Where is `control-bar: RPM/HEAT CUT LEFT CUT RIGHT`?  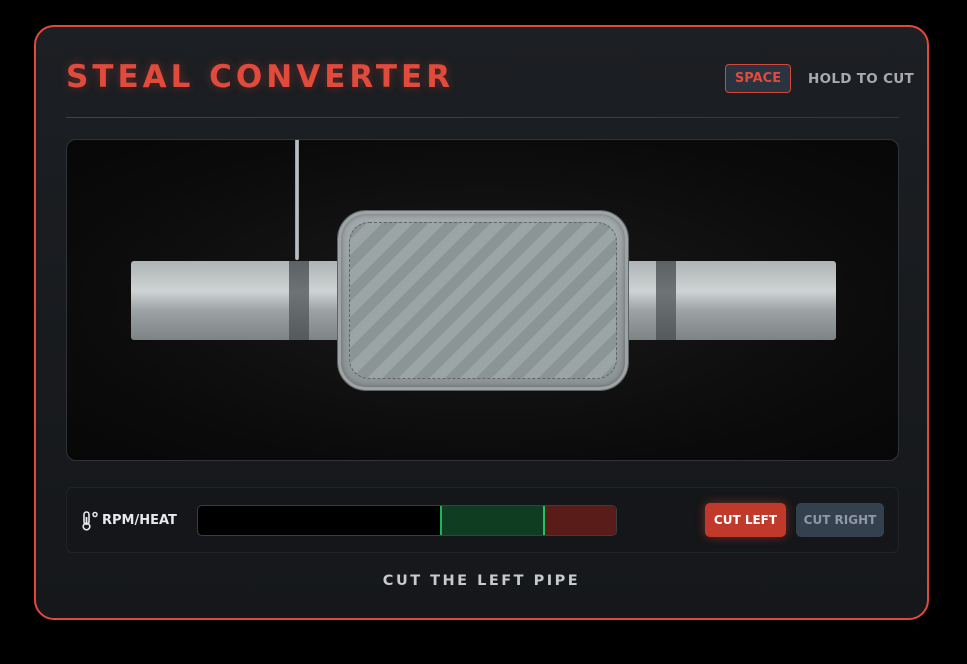
control-bar: RPM/HEAT CUT LEFT CUT RIGHT is located at coordinates (482, 520).